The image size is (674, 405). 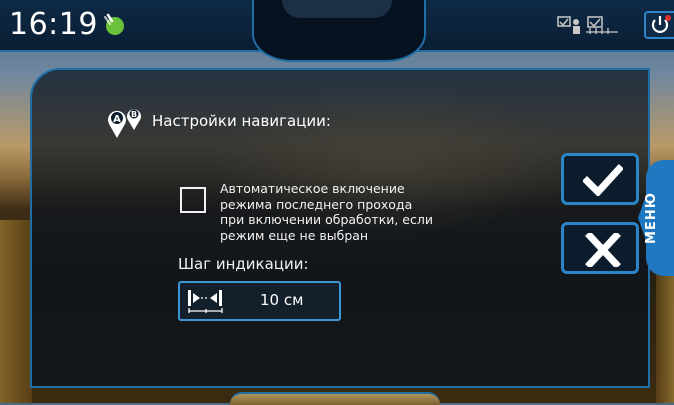 What do you see at coordinates (589, 25) in the screenshot?
I see `status-indicators` at bounding box center [589, 25].